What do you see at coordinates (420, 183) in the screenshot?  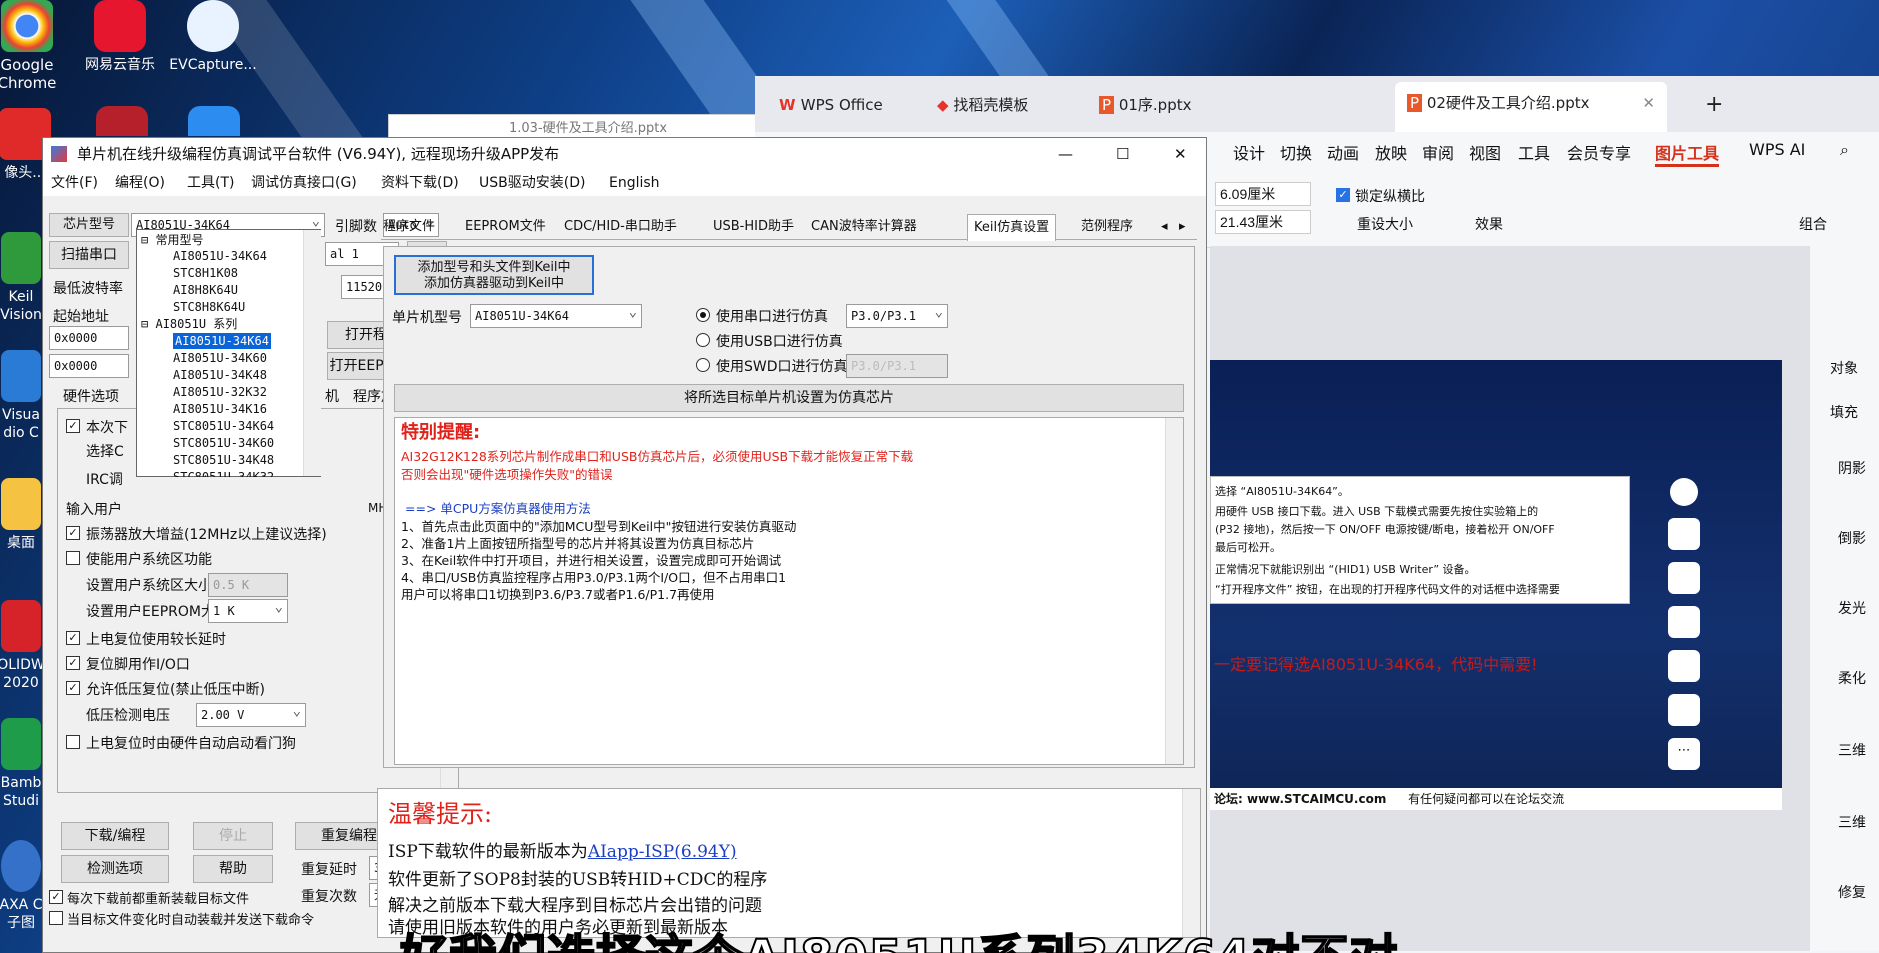 I see `menu-download: 资料下载(D)` at bounding box center [420, 183].